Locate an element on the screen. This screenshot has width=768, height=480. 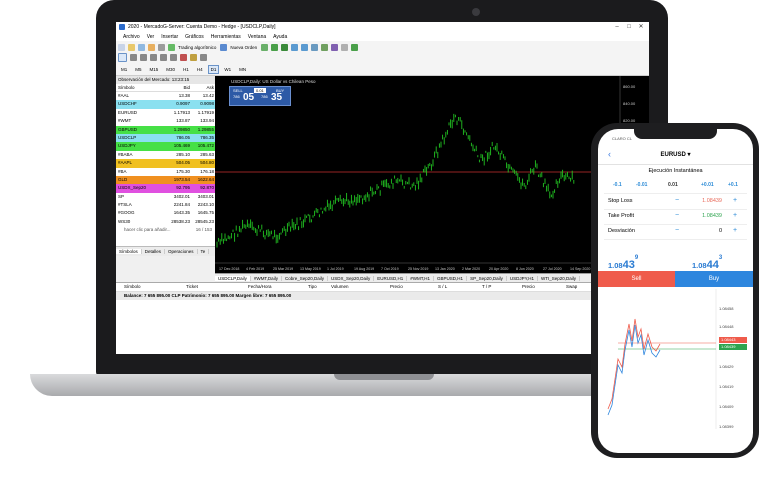
navigator-icon is located at coordinates (151, 47).